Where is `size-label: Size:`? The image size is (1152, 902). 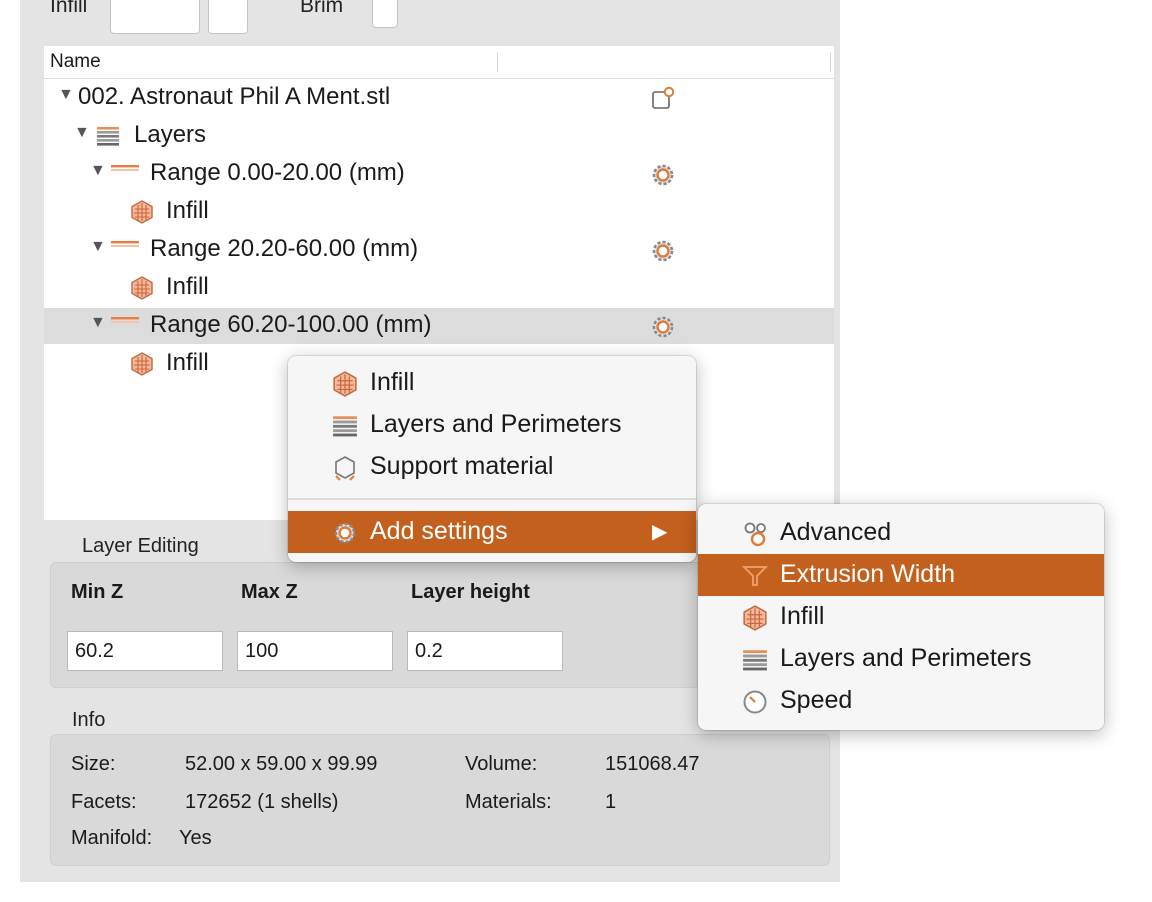
size-label: Size: is located at coordinates (93, 764).